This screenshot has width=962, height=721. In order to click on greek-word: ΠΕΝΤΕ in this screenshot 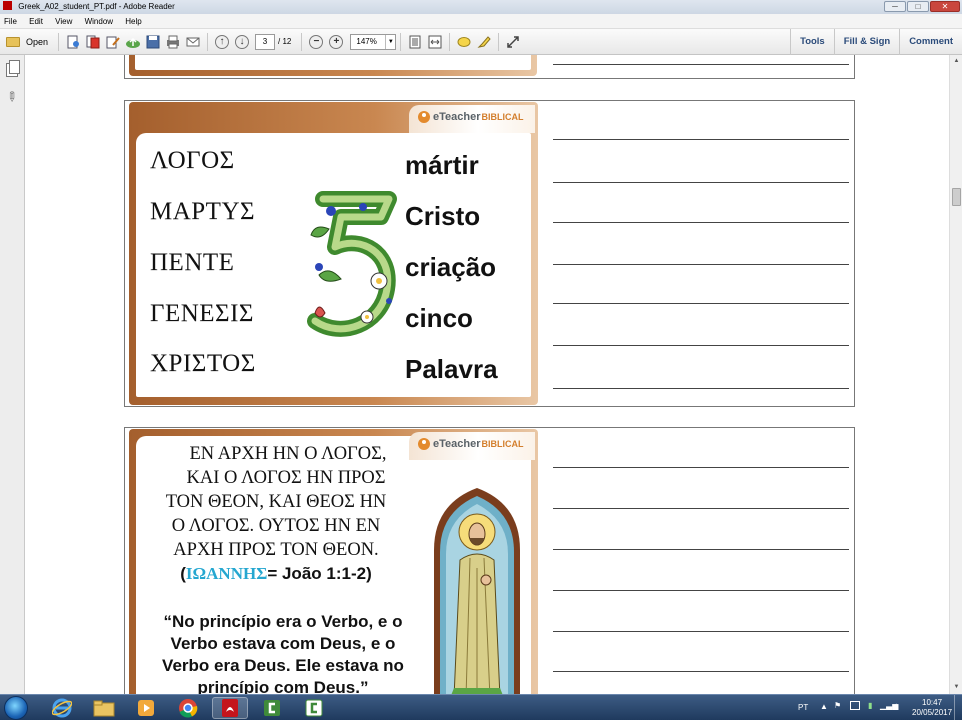, I will do `click(192, 262)`.